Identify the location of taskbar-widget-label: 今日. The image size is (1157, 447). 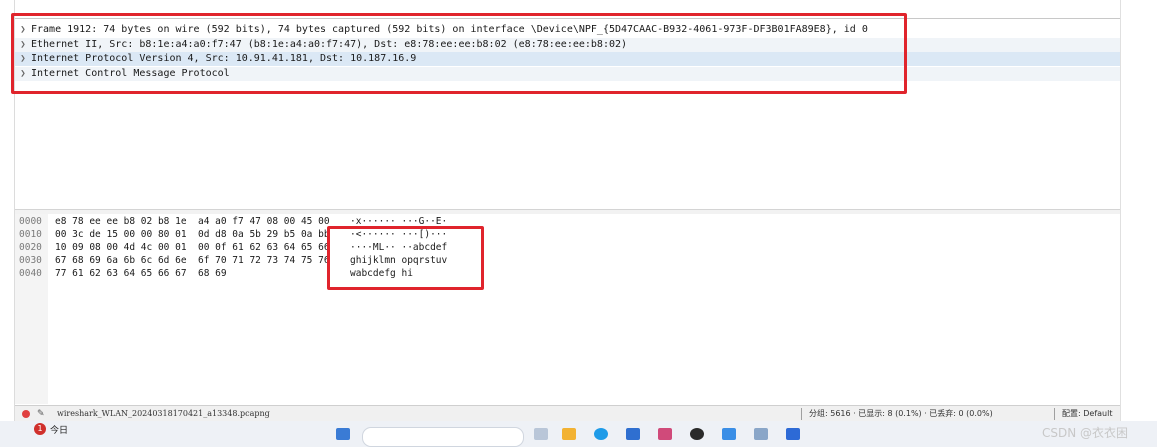
(59, 429).